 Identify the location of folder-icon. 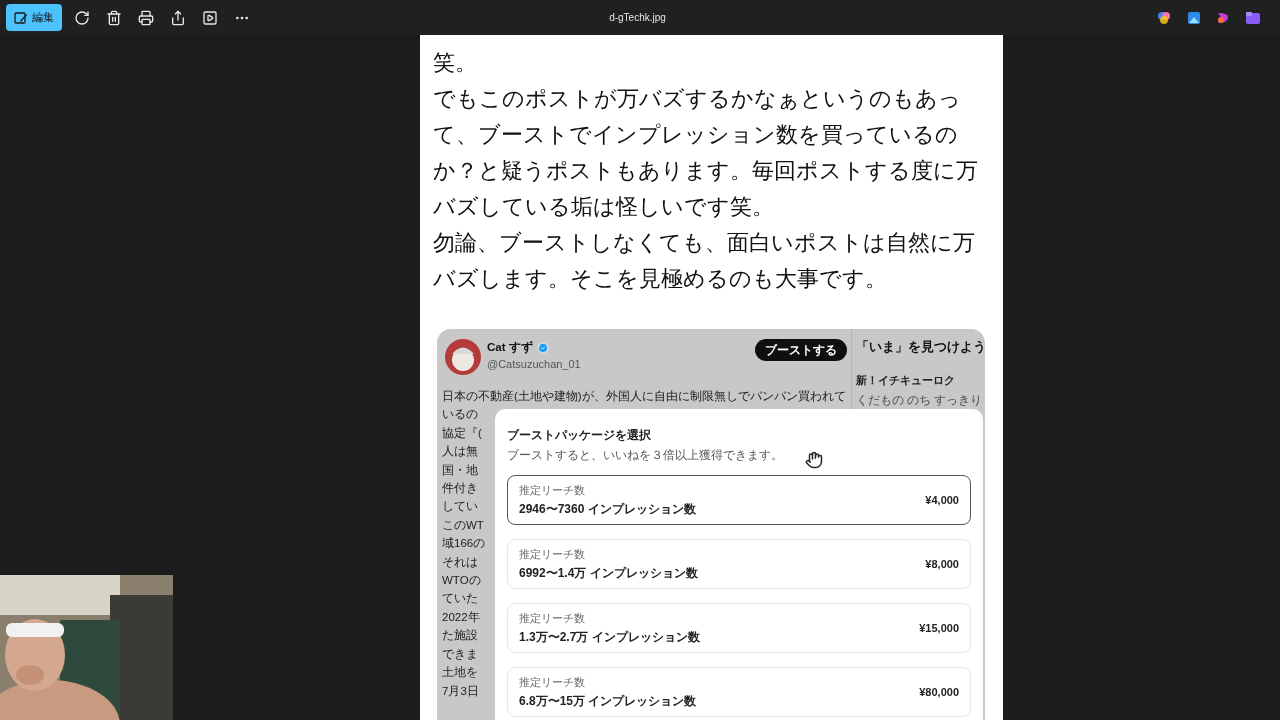
(1253, 17).